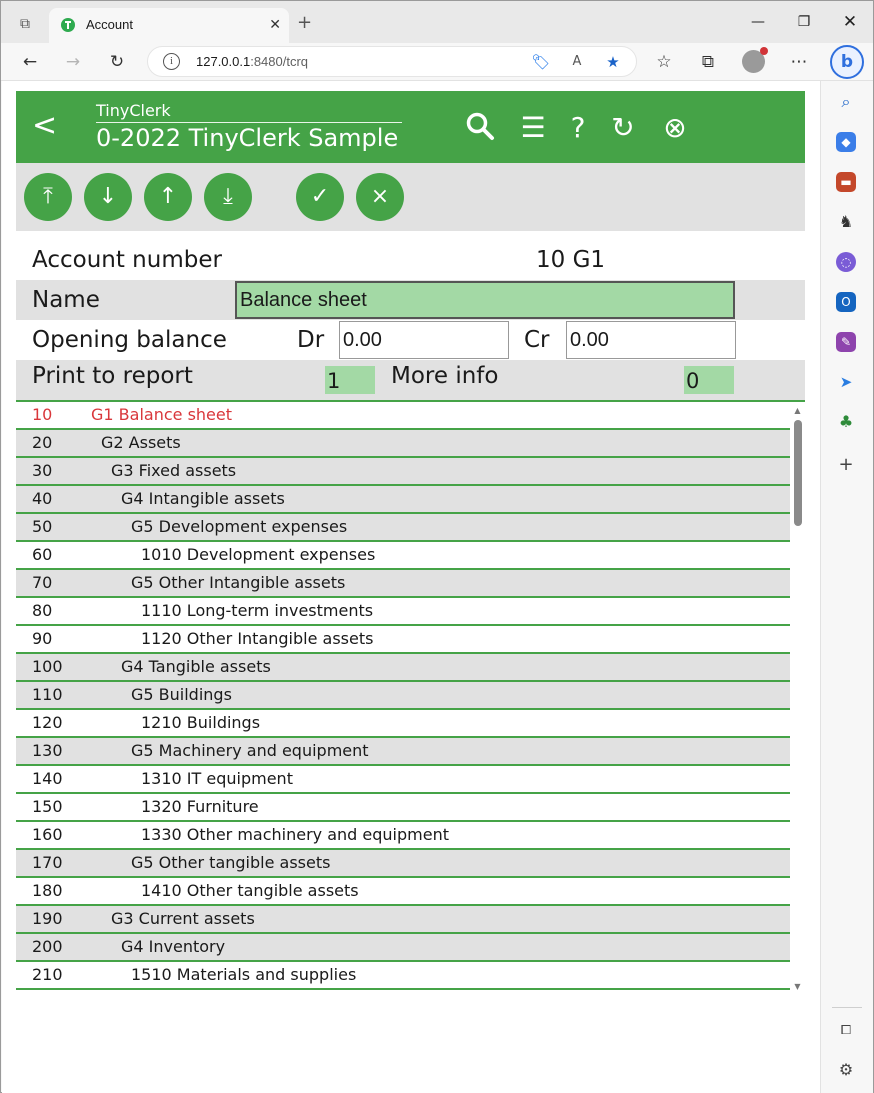 The width and height of the screenshot is (874, 1093). Describe the element at coordinates (168, 197) in the screenshot. I see `previous-record-button: ↑` at that location.